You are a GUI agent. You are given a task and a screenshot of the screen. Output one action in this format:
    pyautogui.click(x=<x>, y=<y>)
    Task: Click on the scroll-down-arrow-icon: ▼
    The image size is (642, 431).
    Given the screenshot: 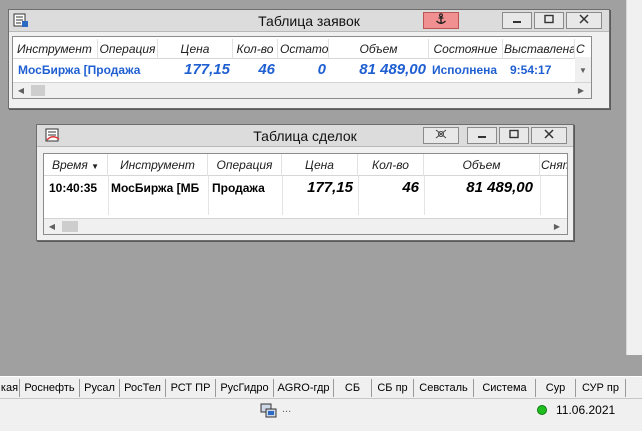 What is the action you would take?
    pyautogui.click(x=583, y=70)
    